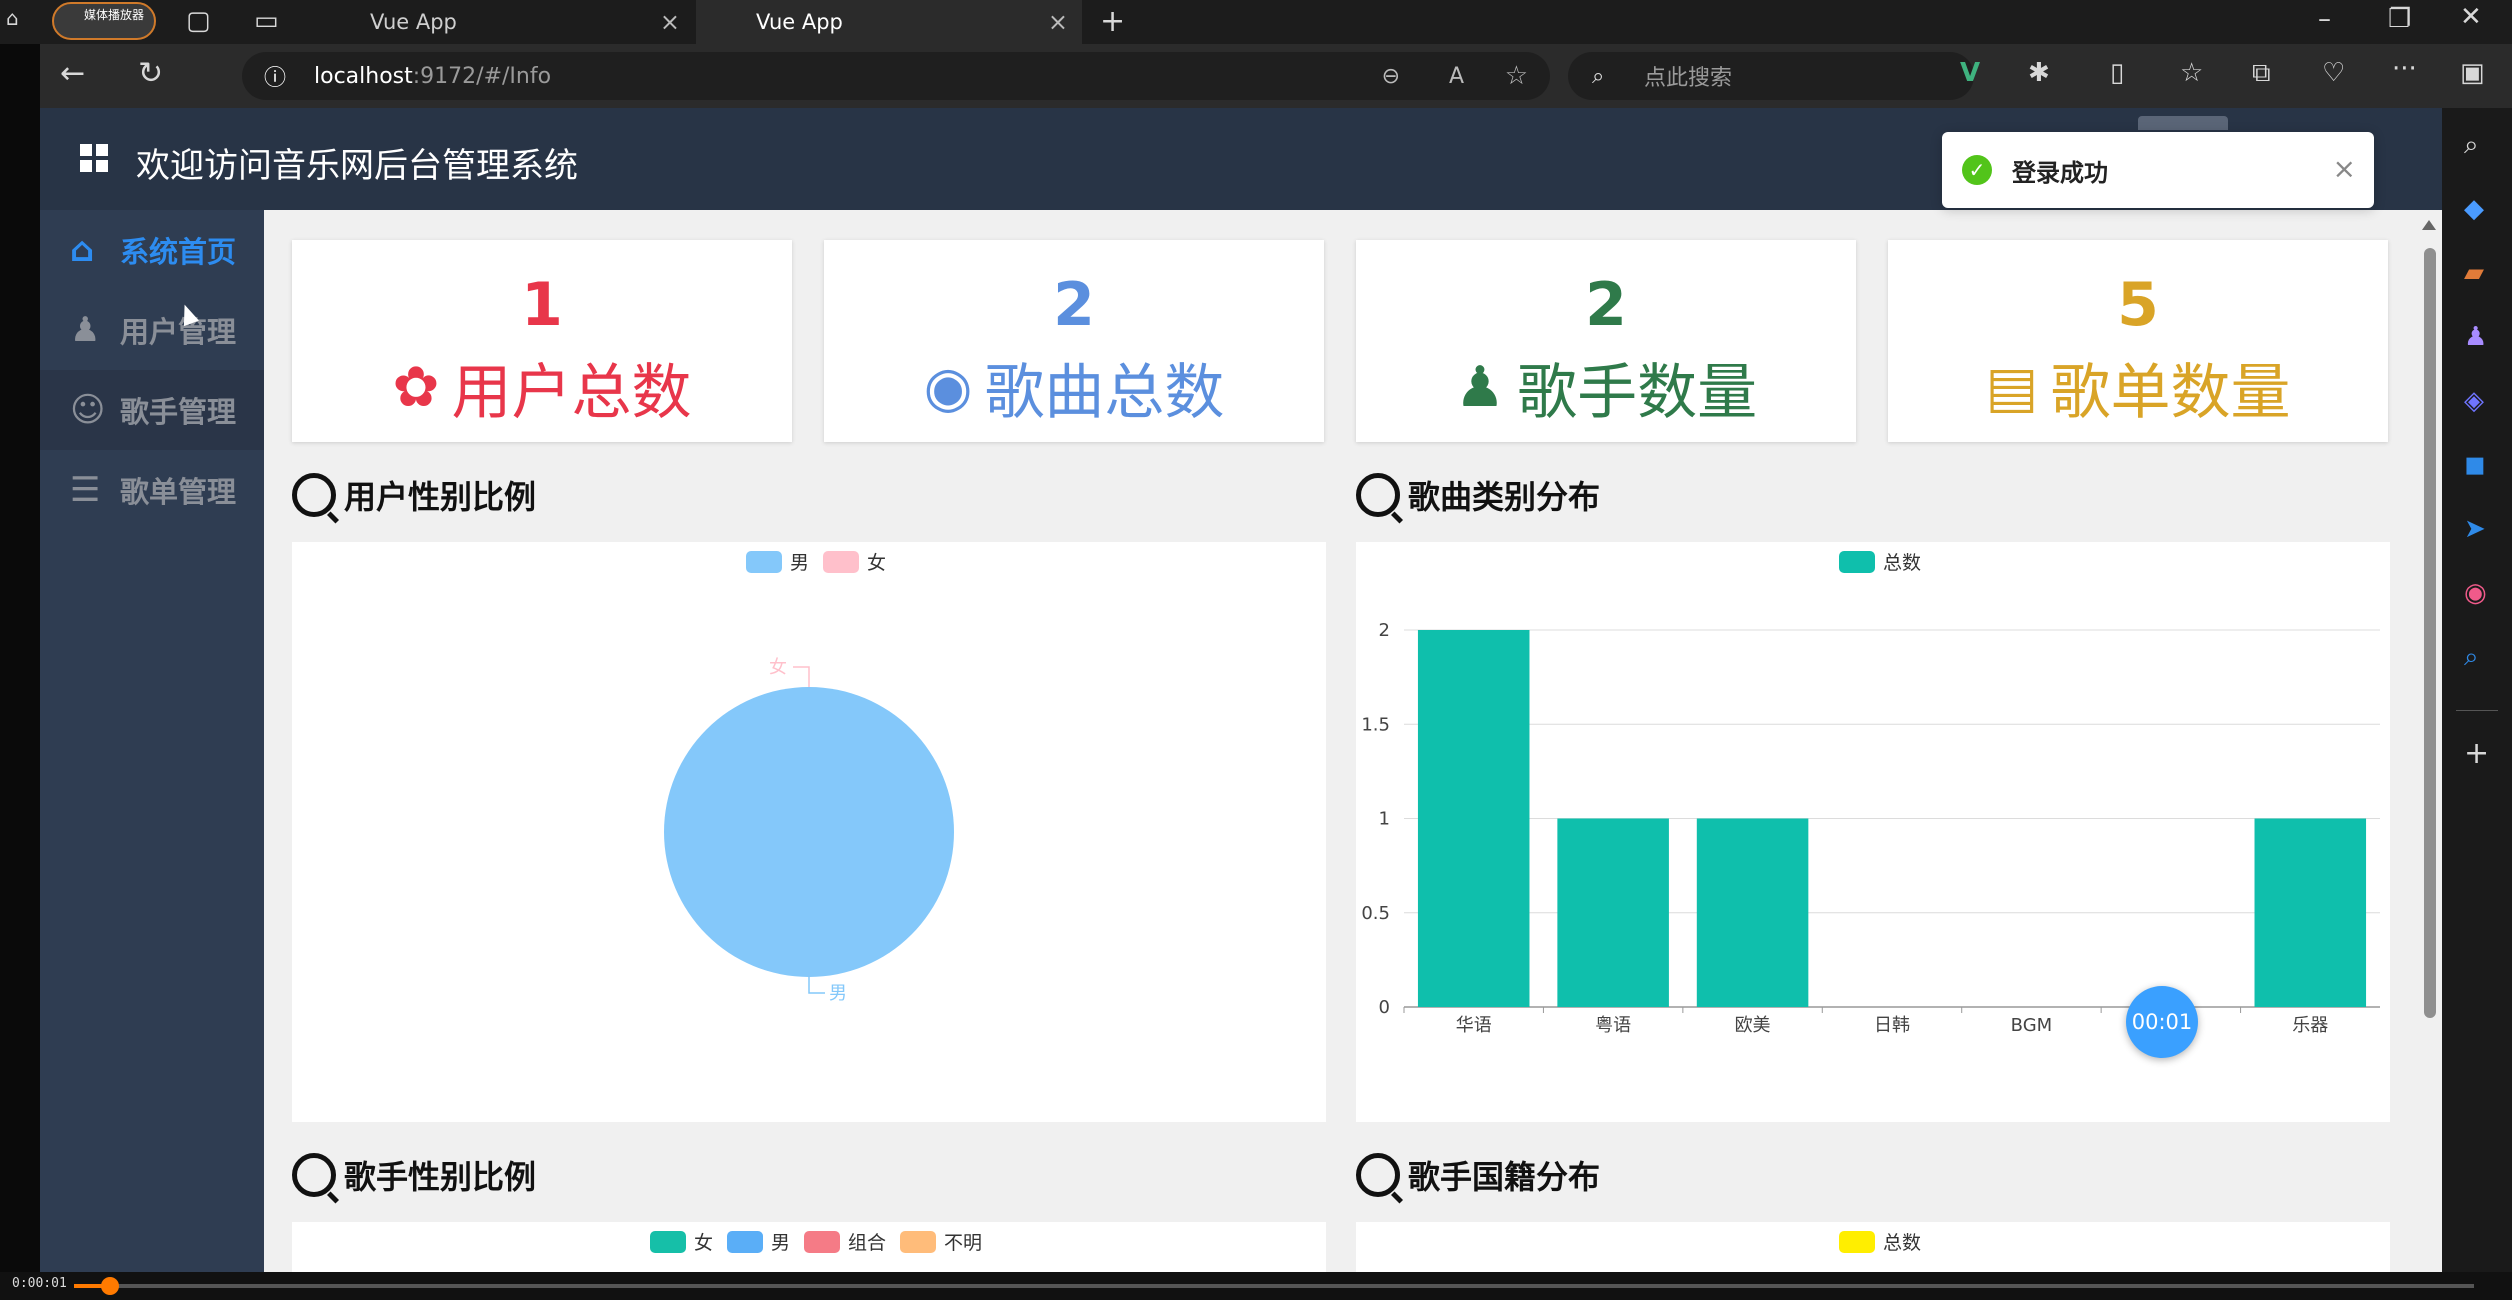 The image size is (2512, 1300). Describe the element at coordinates (1384, 819) in the screenshot. I see `y-tick-label: 1` at that location.